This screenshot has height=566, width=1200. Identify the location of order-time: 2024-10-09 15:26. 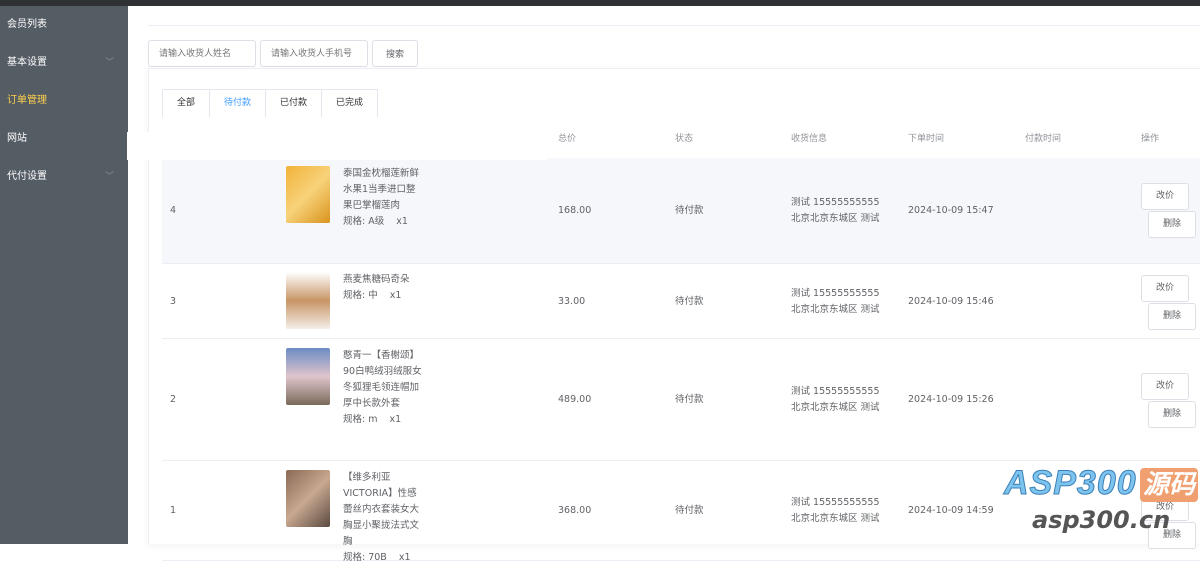
(951, 399).